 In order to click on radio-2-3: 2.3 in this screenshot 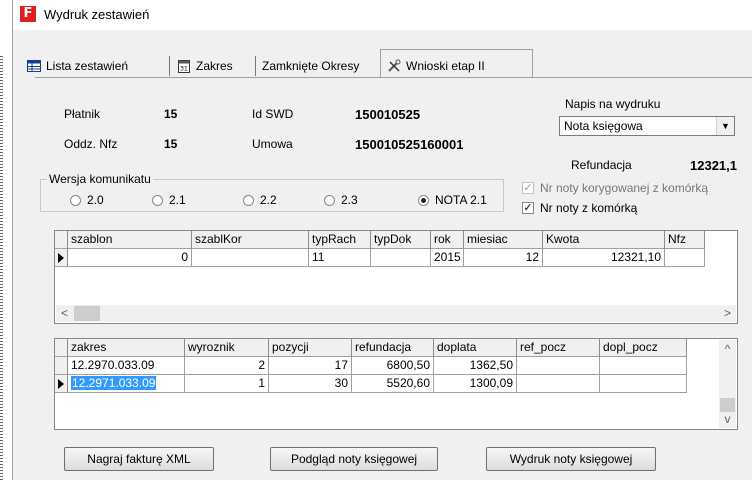, I will do `click(341, 200)`.